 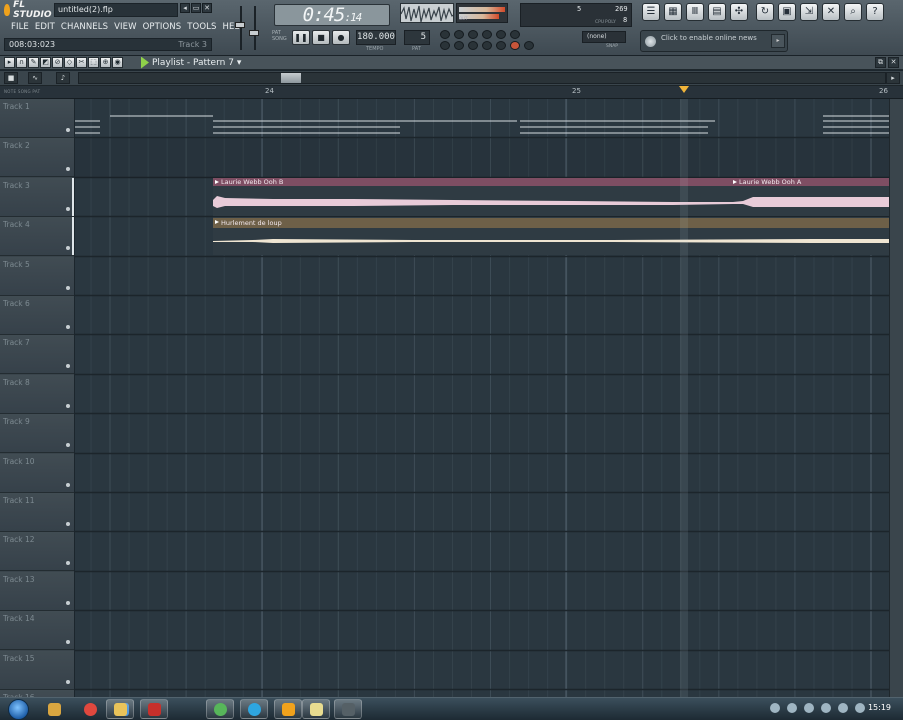 What do you see at coordinates (831, 12) in the screenshot?
I see `tools-icon: ✕` at bounding box center [831, 12].